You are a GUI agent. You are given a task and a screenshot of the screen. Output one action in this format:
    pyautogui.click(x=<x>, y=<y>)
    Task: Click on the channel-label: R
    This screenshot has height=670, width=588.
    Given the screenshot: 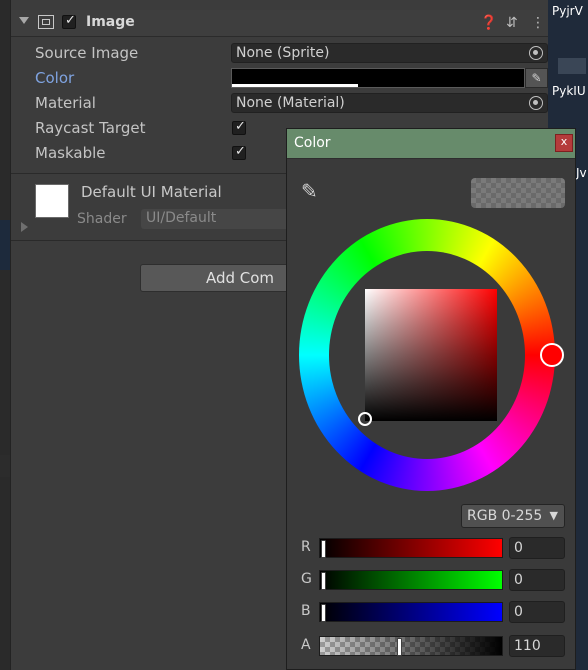 What is the action you would take?
    pyautogui.click(x=306, y=547)
    